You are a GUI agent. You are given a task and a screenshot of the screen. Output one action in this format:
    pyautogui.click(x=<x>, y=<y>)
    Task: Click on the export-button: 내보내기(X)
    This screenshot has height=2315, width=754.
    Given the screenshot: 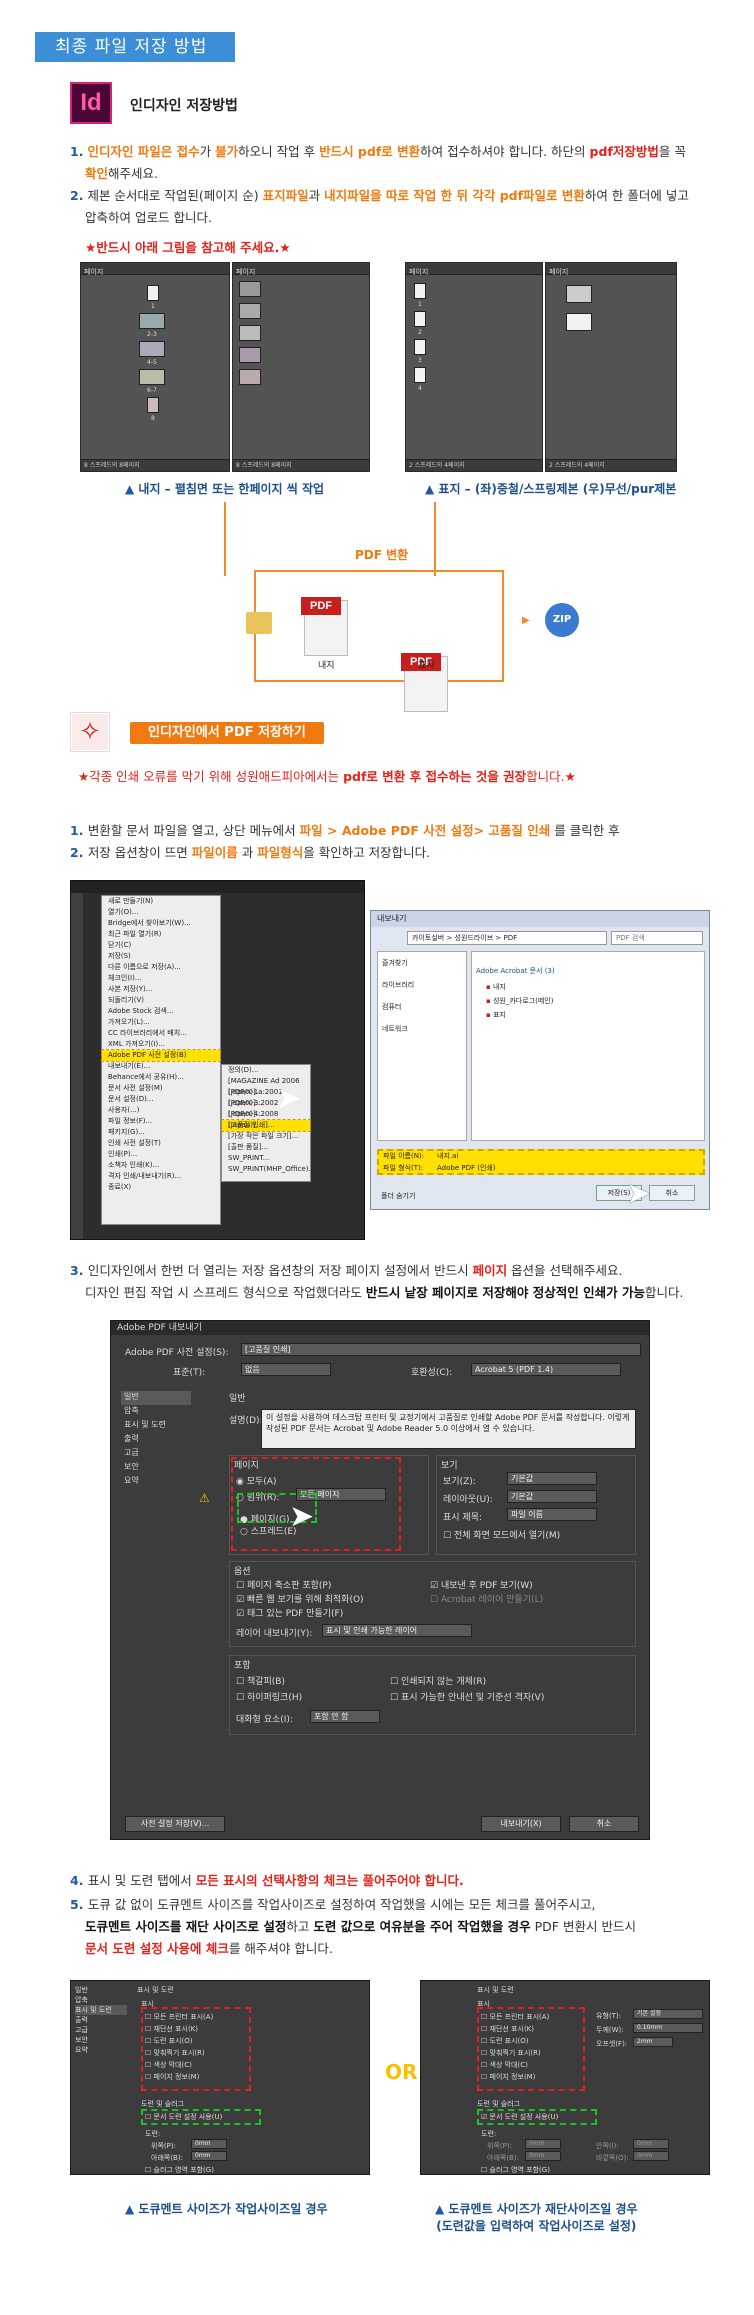 What is the action you would take?
    pyautogui.click(x=521, y=1824)
    